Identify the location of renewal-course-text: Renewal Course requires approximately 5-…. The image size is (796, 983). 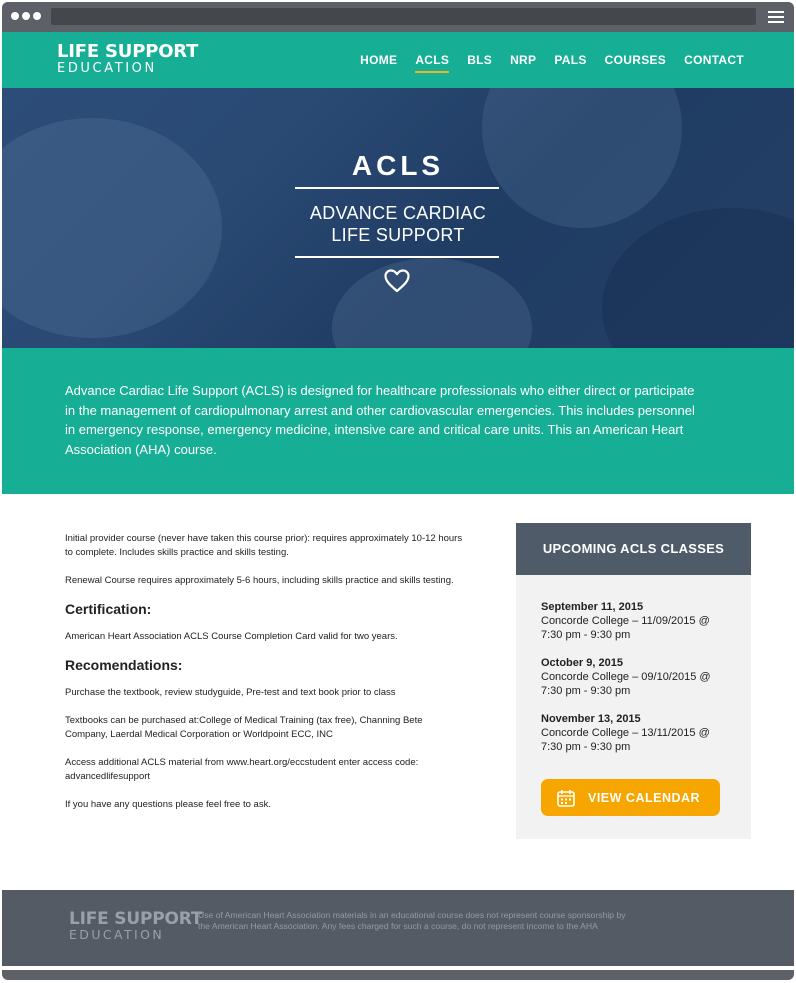
(259, 580).